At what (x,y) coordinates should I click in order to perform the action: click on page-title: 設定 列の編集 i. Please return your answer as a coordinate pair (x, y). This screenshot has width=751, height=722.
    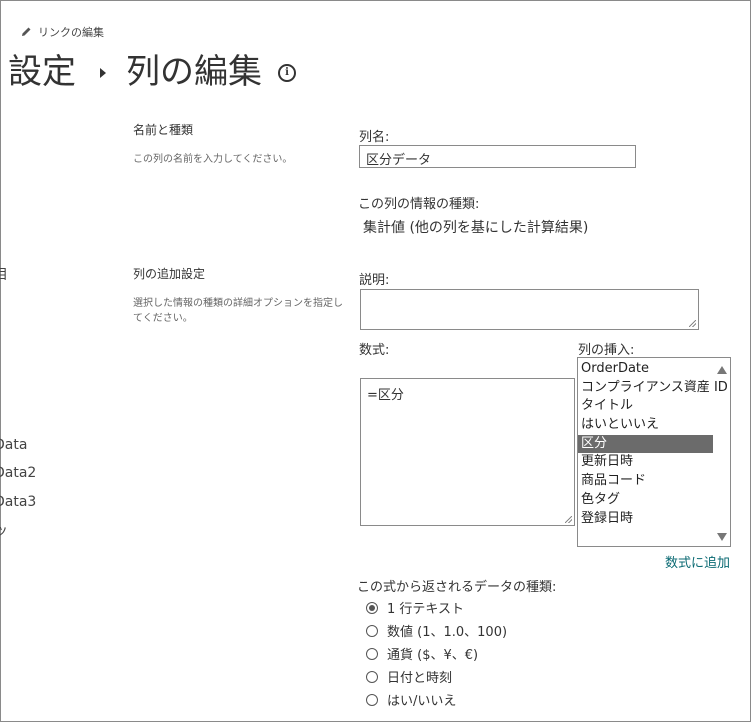
    Looking at the image, I should click on (152, 68).